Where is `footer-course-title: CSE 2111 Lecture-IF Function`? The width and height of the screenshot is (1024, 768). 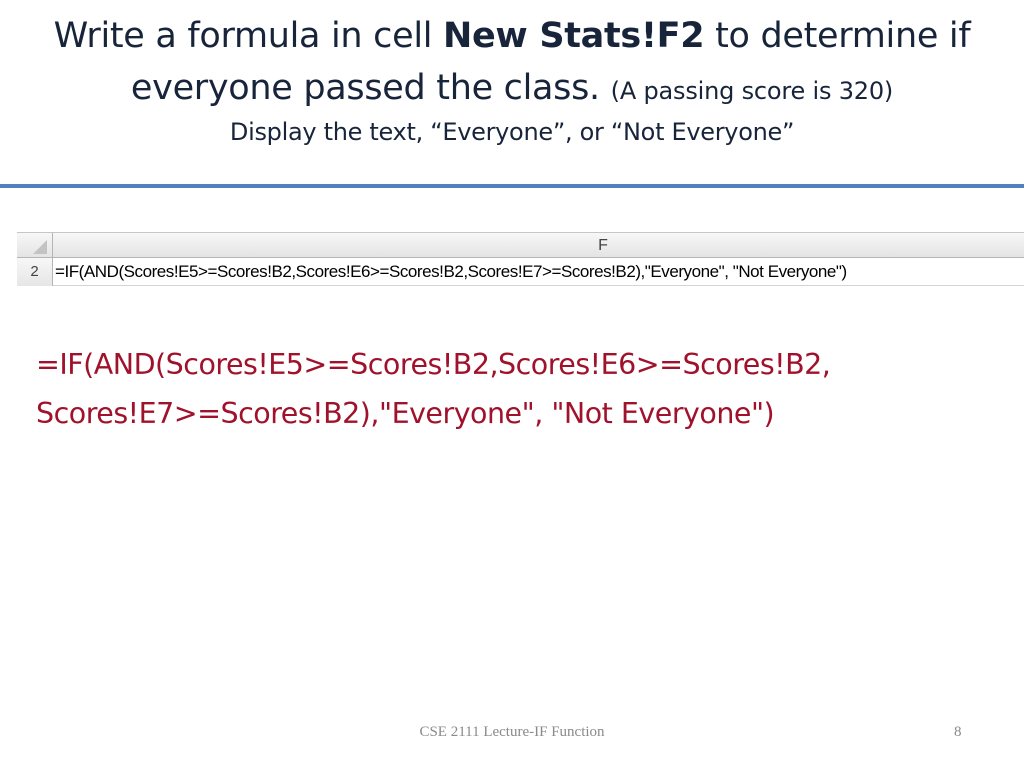 footer-course-title: CSE 2111 Lecture-IF Function is located at coordinates (512, 732).